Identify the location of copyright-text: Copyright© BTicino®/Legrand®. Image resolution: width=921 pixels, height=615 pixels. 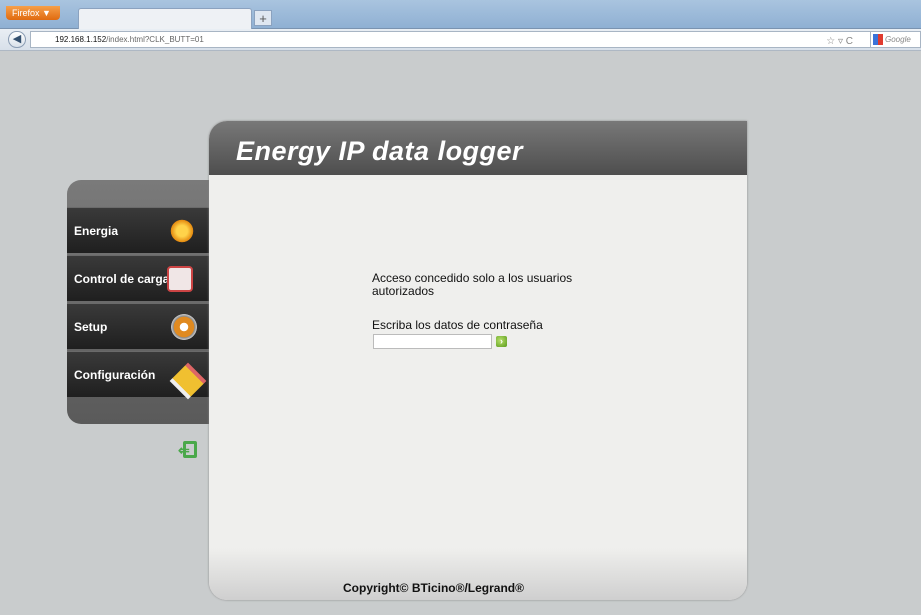
(433, 588).